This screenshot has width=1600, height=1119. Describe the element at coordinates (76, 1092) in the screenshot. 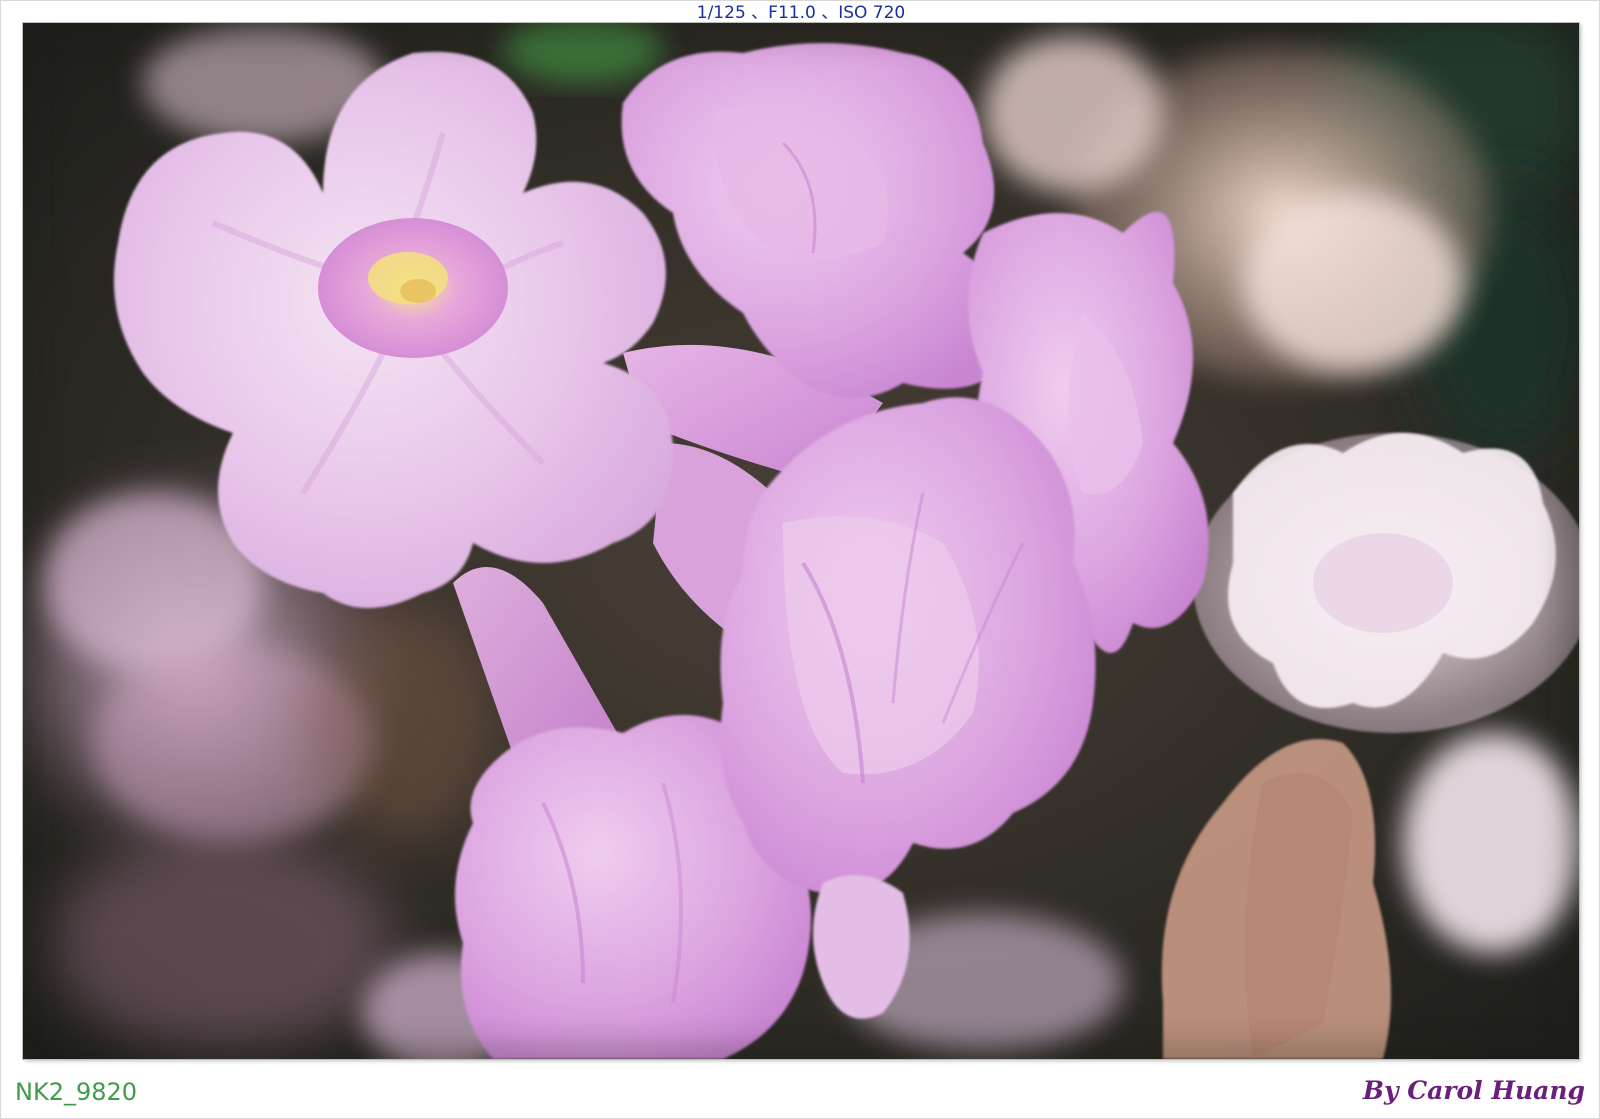

I see `file-id-label: NK2_9820` at that location.